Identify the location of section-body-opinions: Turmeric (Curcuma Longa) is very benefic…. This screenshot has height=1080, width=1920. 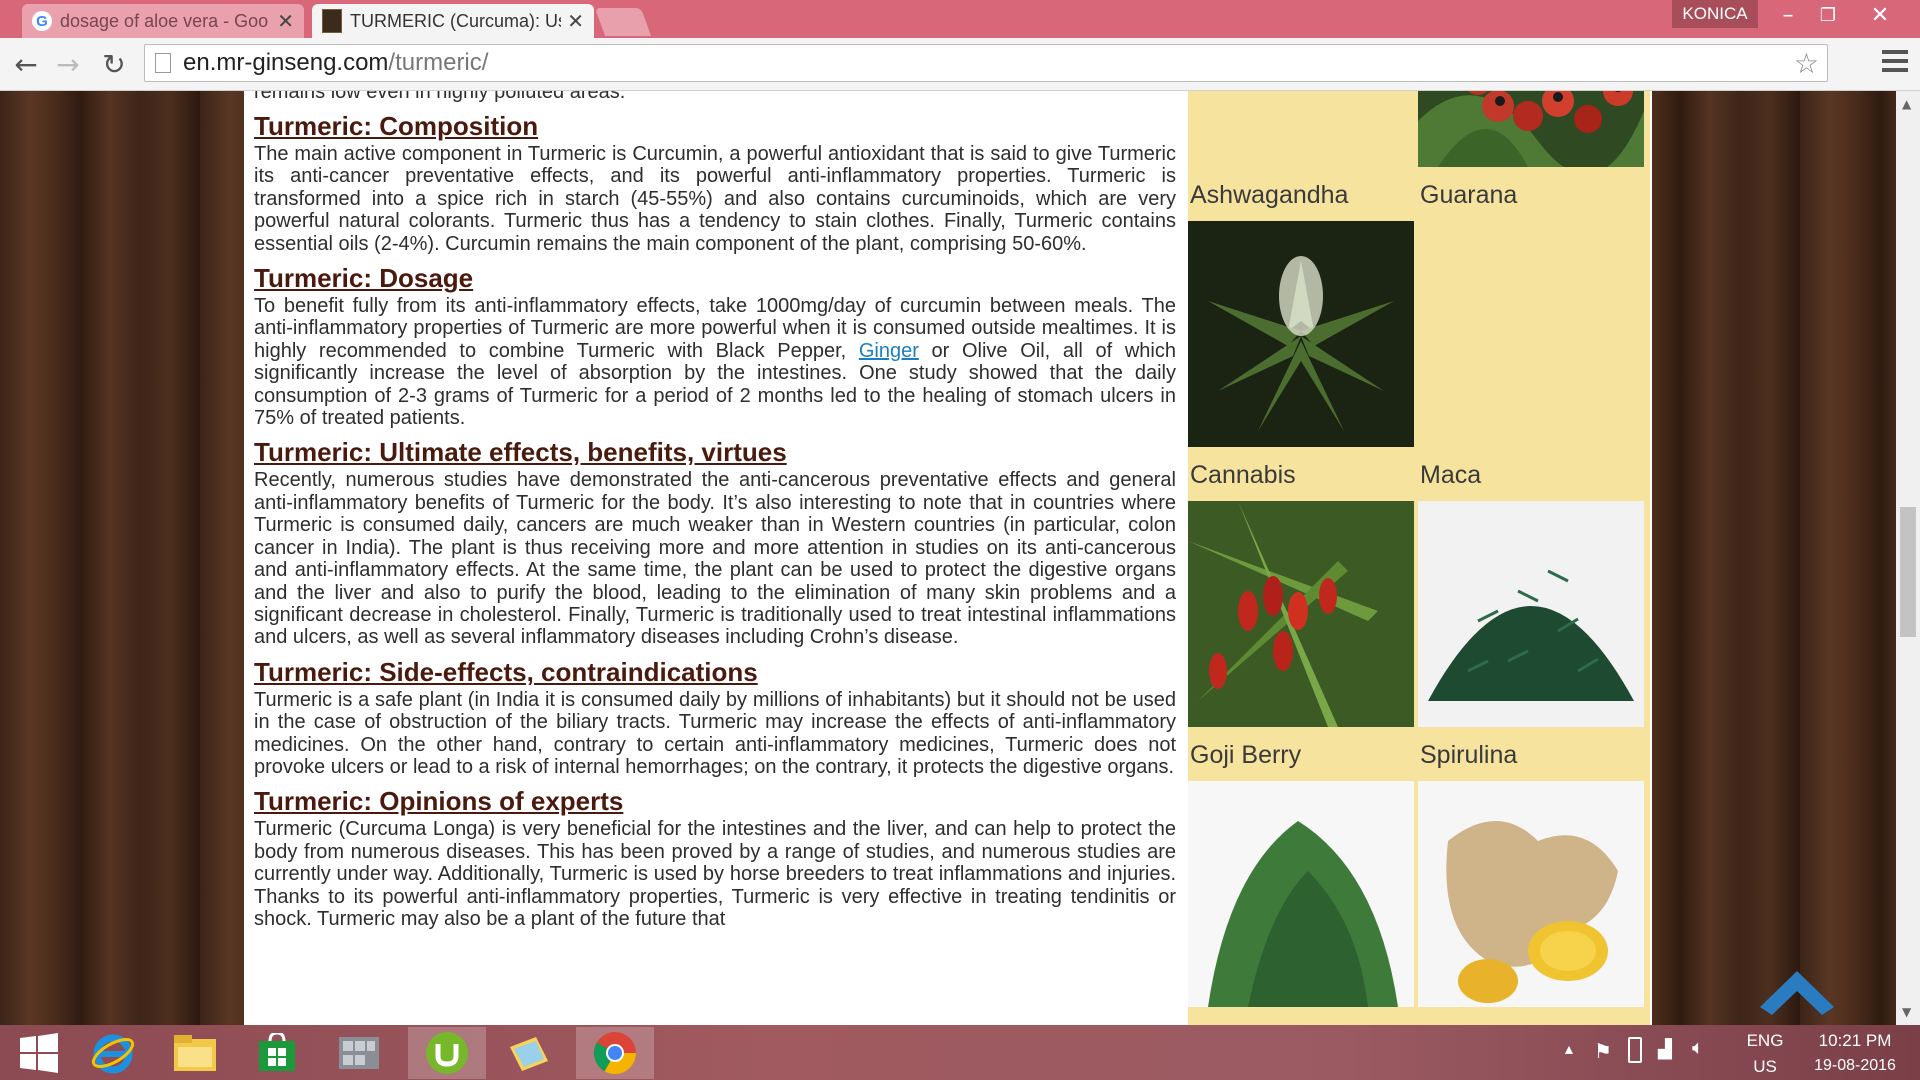
(715, 874).